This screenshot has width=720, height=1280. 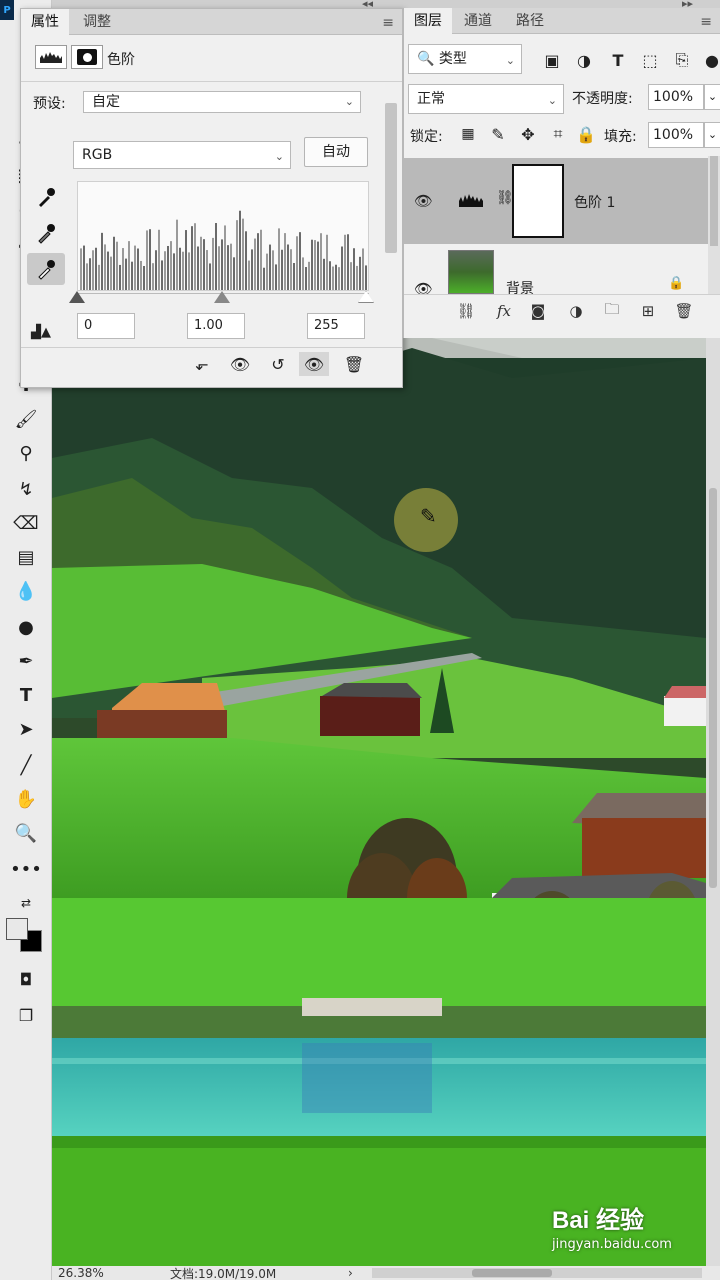 What do you see at coordinates (26, 729) in the screenshot?
I see `path-select-tool-icon: ➤` at bounding box center [26, 729].